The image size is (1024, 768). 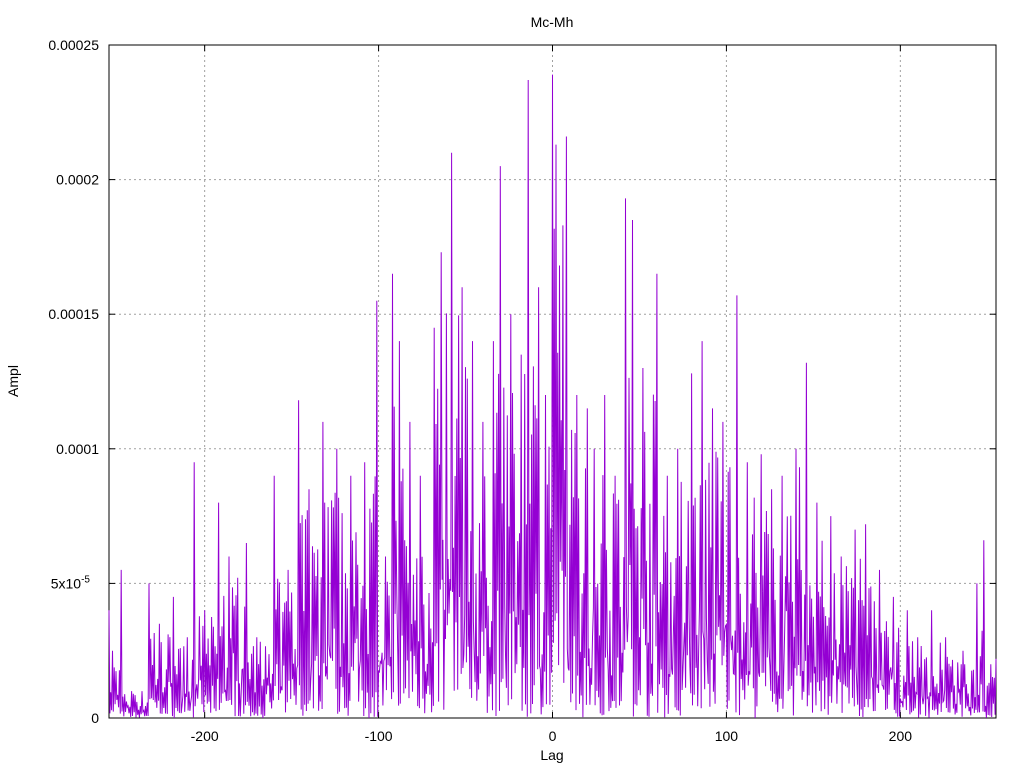 What do you see at coordinates (205, 736) in the screenshot?
I see `x-tick-label: -200` at bounding box center [205, 736].